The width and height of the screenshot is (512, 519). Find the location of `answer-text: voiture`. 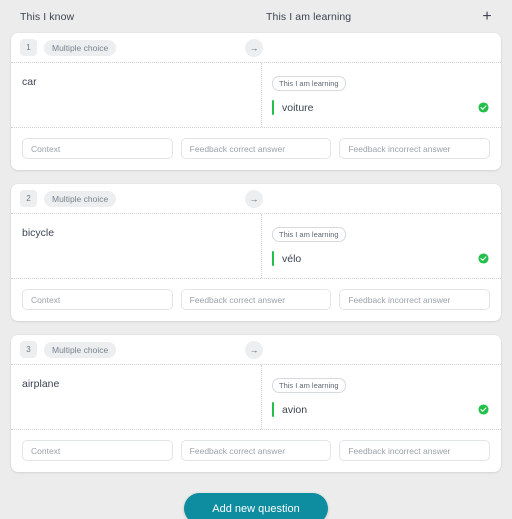

answer-text: voiture is located at coordinates (380, 108).